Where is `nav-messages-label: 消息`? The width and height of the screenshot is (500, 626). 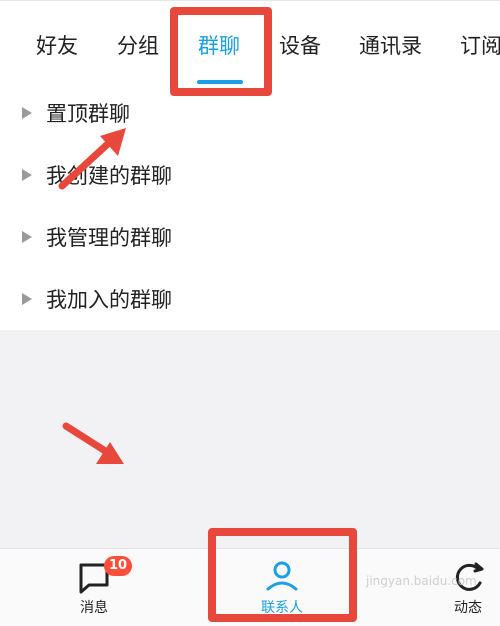 nav-messages-label: 消息 is located at coordinates (94, 608).